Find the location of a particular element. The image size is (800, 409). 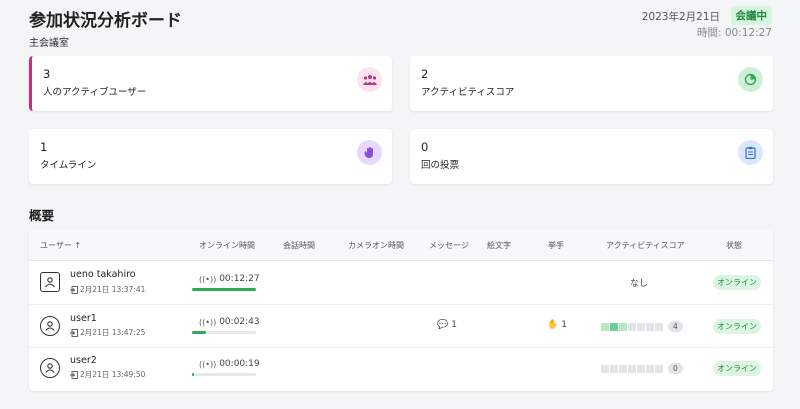

column-online-time: オンライン時間 is located at coordinates (227, 245).